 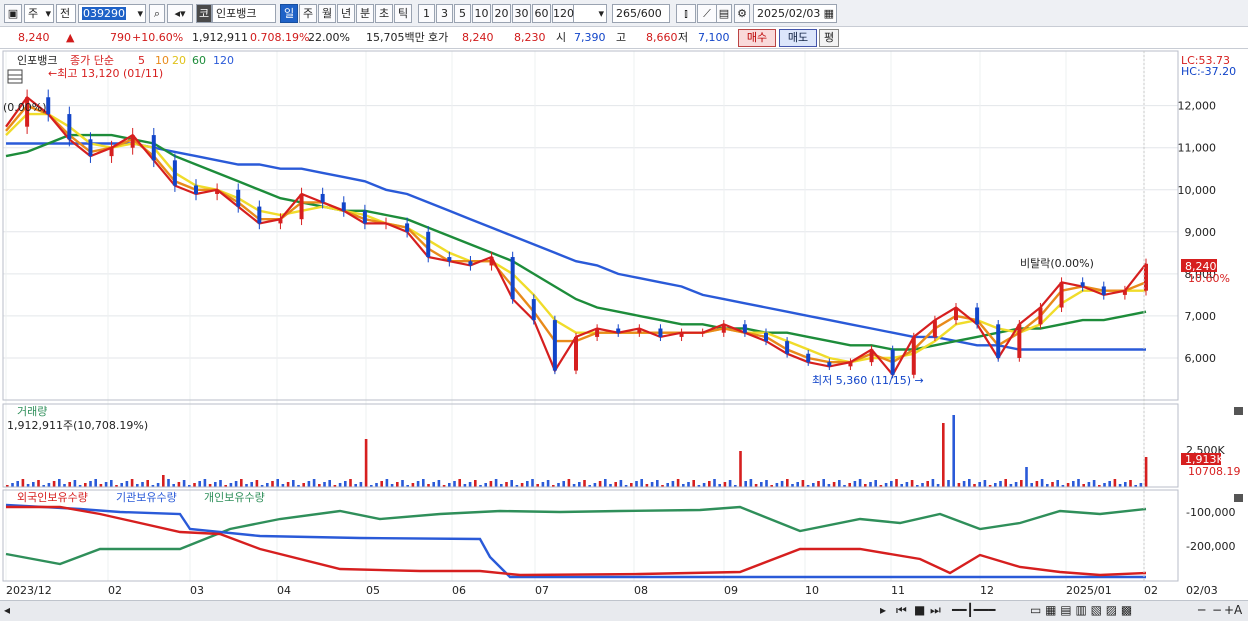 What do you see at coordinates (898, 590) in the screenshot?
I see `x-tick-label: 11` at bounding box center [898, 590].